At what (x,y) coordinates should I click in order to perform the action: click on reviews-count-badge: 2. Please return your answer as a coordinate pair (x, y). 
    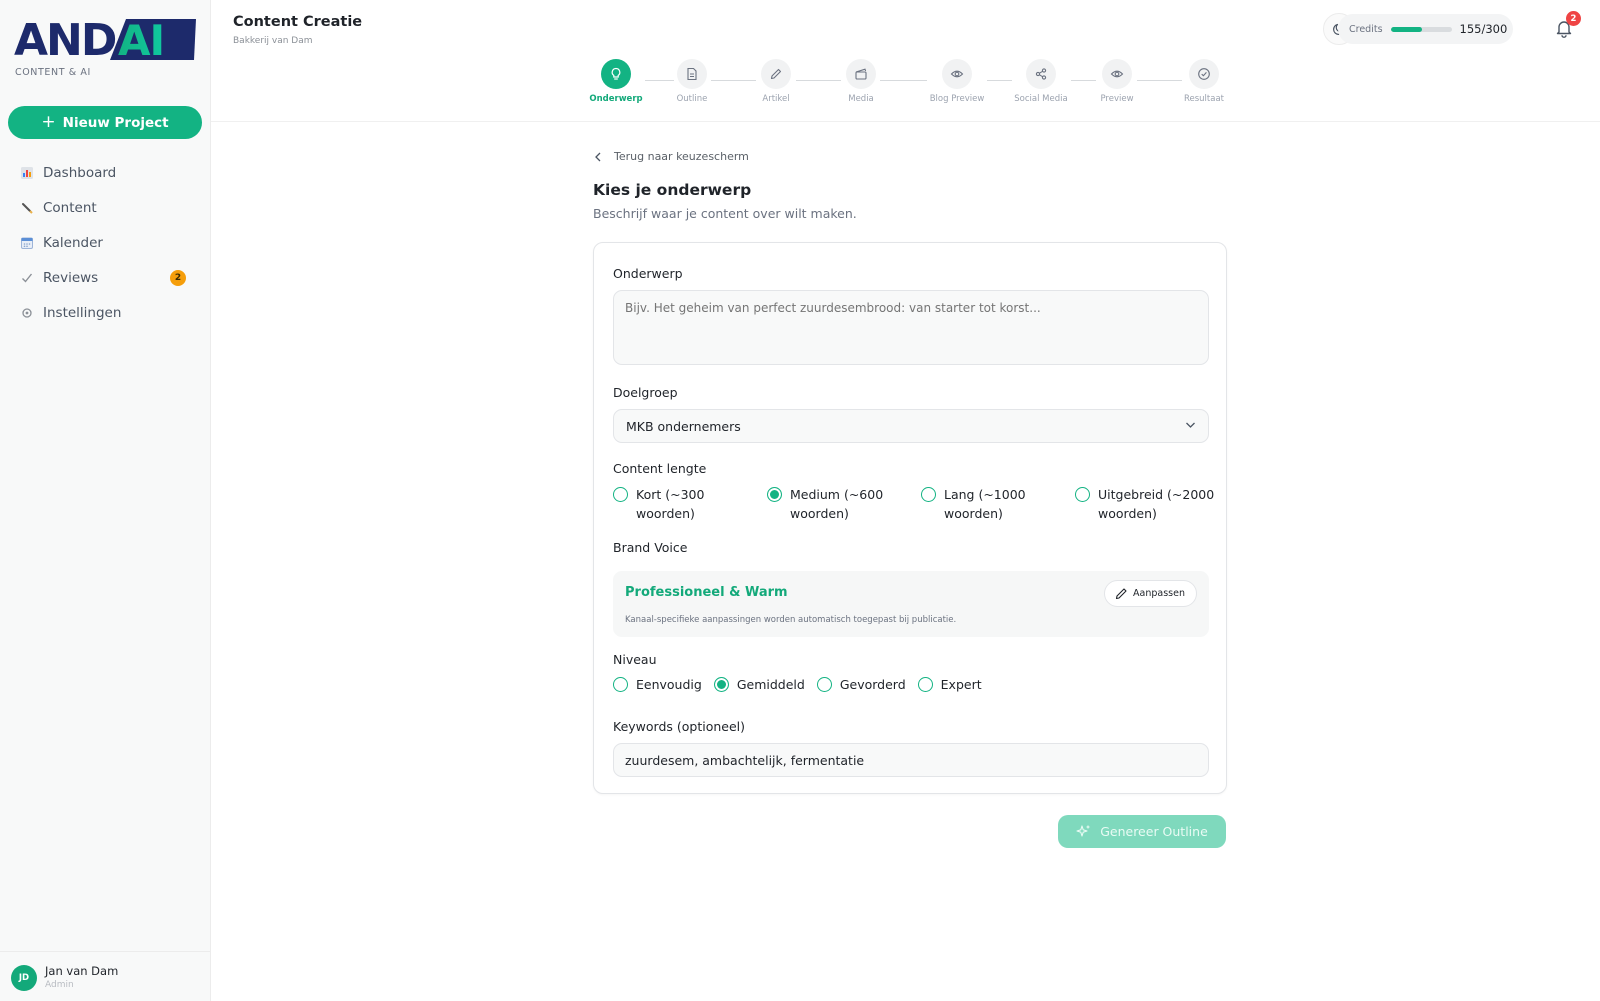
    Looking at the image, I should click on (178, 278).